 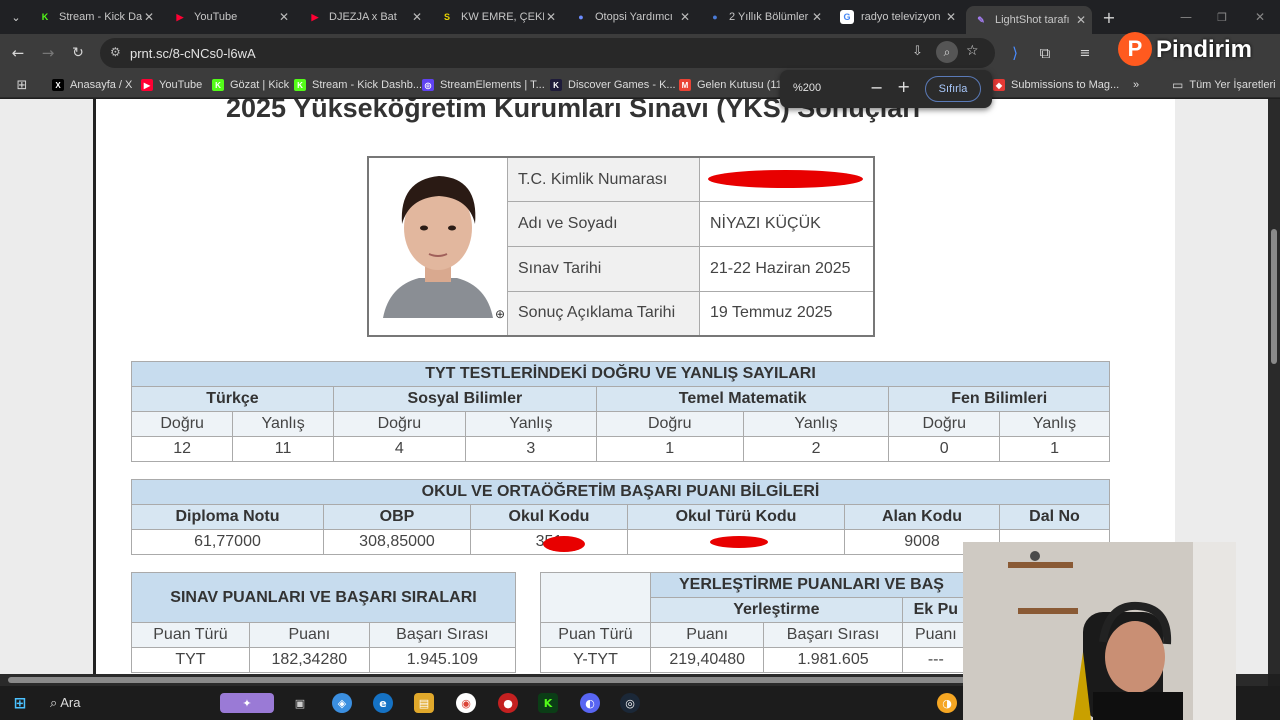 What do you see at coordinates (22, 85) in the screenshot?
I see `apps-grid-icon: ⊞` at bounding box center [22, 85].